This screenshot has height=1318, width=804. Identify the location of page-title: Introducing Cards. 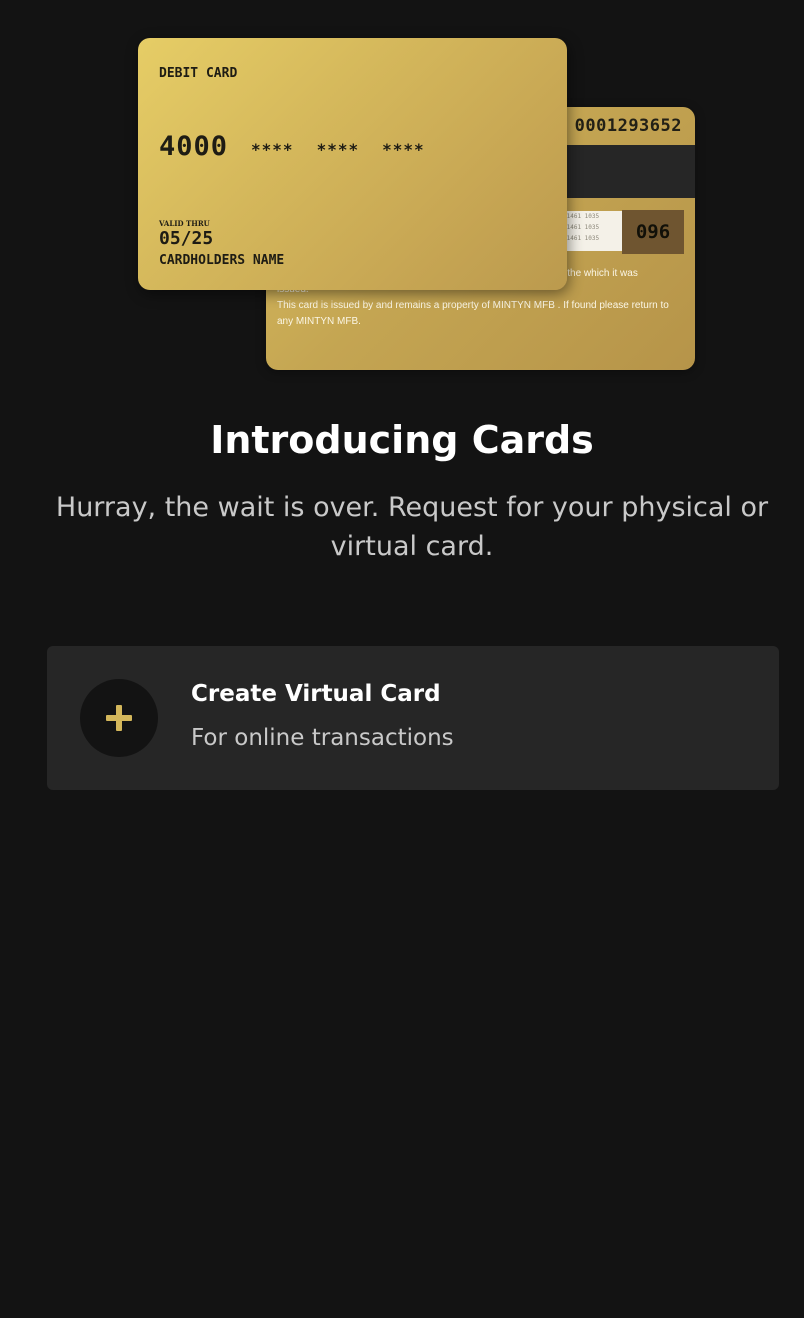
(402, 440).